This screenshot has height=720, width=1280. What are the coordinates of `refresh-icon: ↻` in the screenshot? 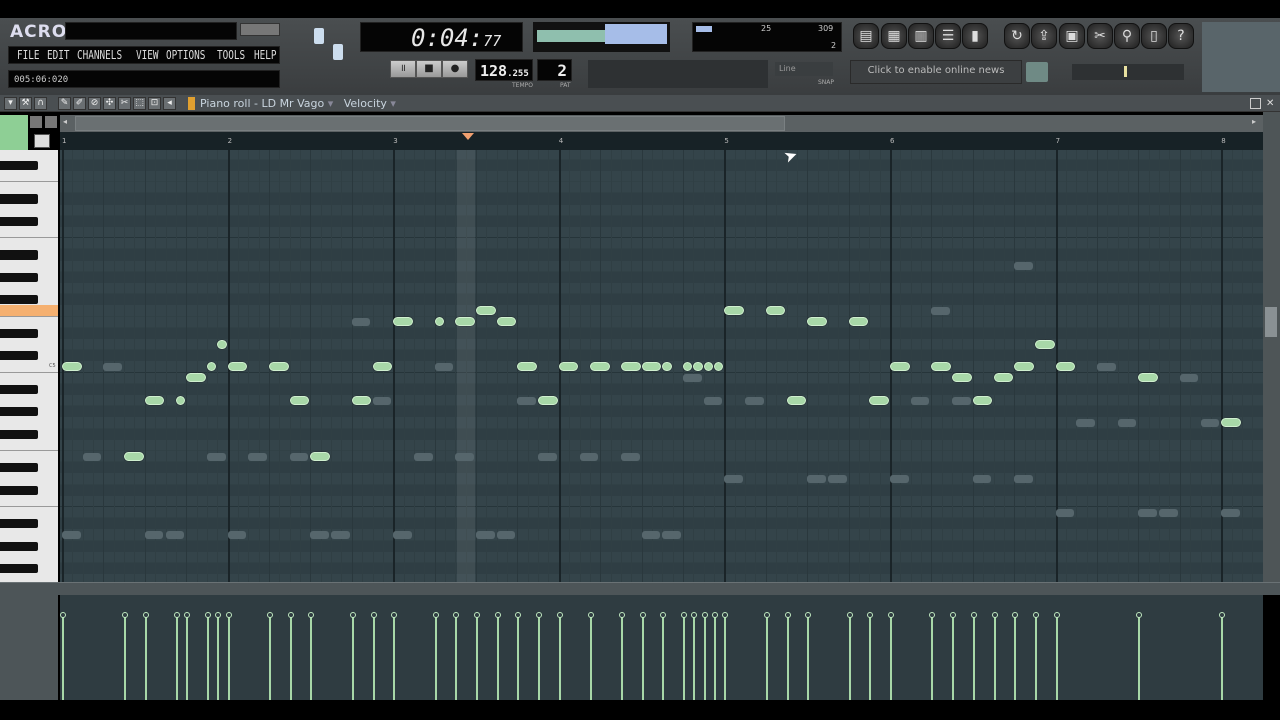 It's located at (1017, 36).